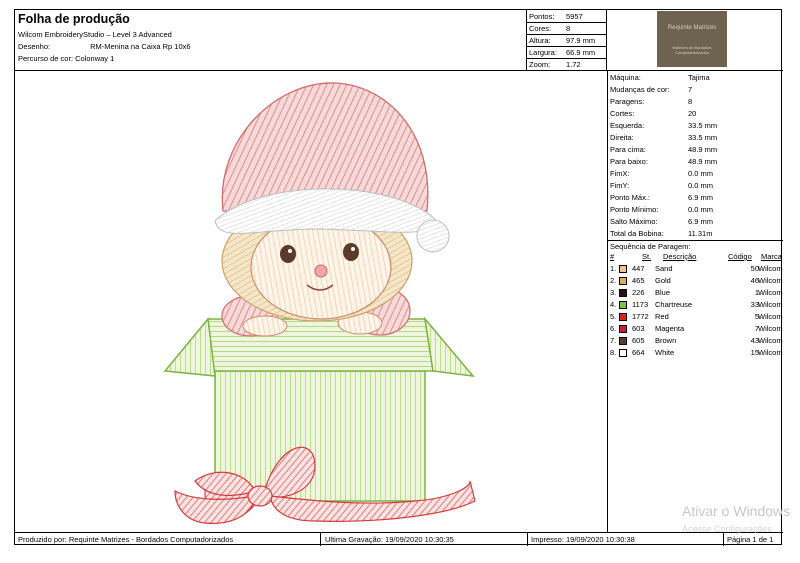  Describe the element at coordinates (754, 340) in the screenshot. I see `seq-code: 43` at that location.